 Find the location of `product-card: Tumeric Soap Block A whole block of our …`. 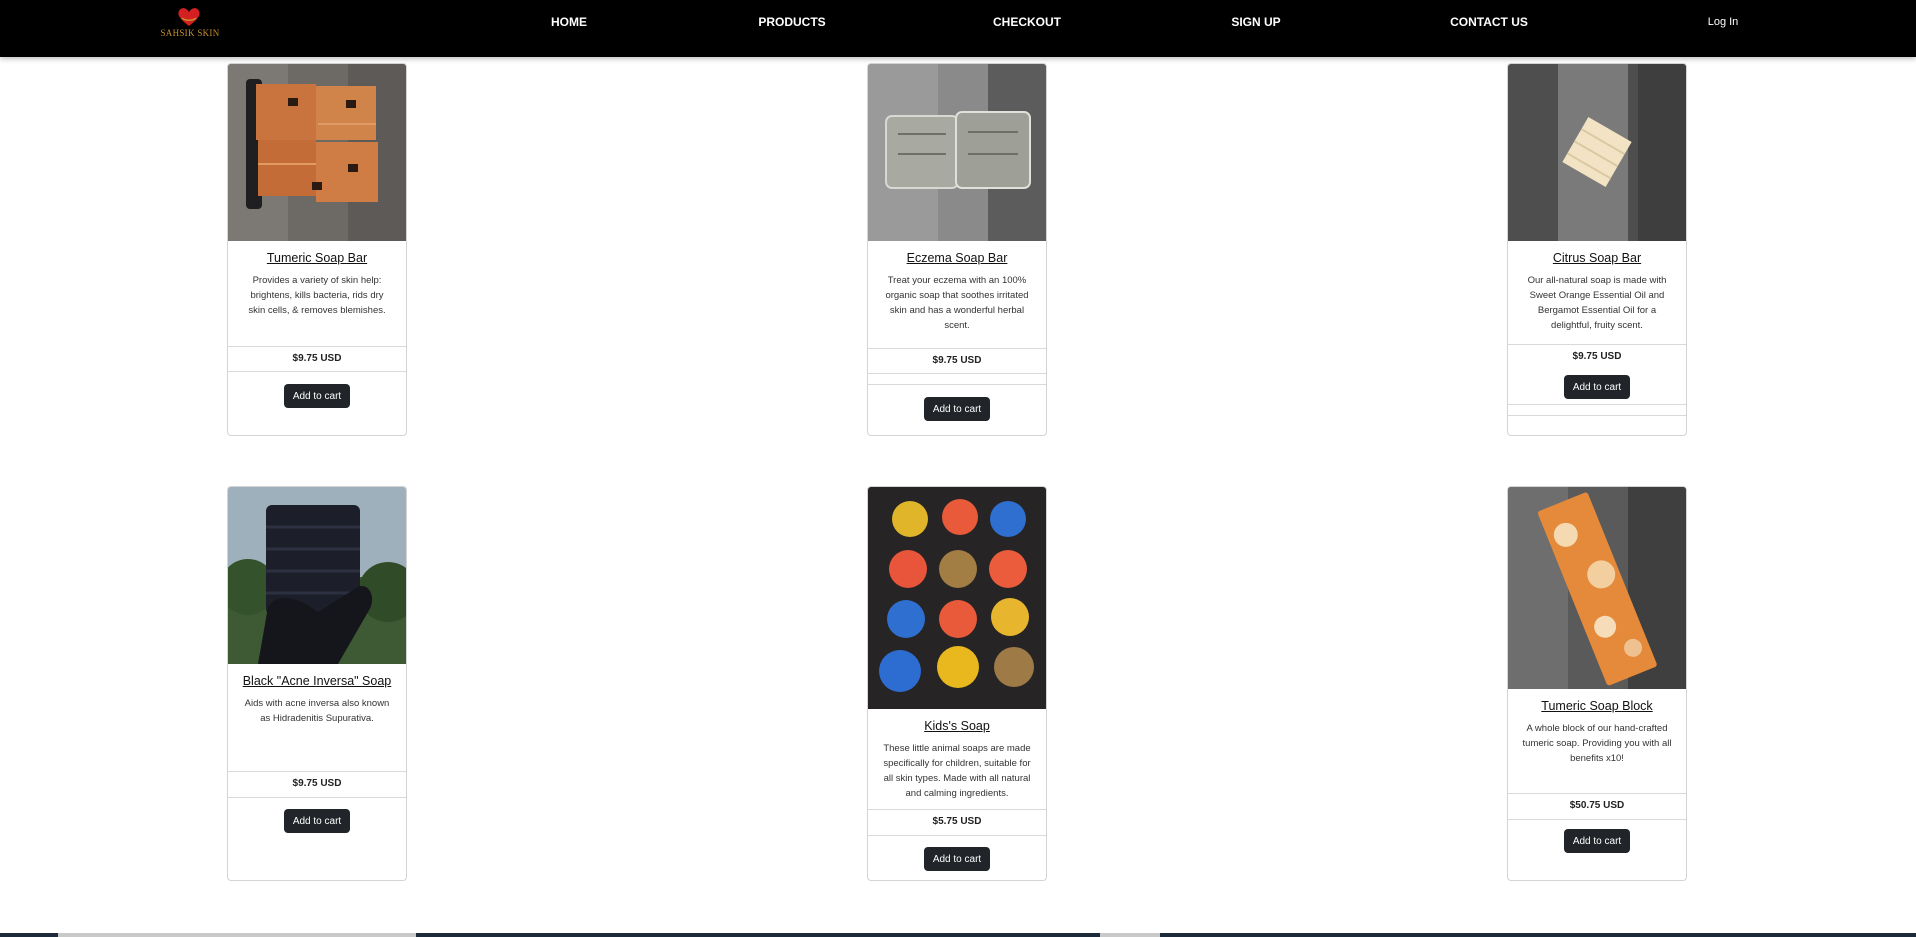

product-card: Tumeric Soap Block A whole block of our … is located at coordinates (1597, 683).